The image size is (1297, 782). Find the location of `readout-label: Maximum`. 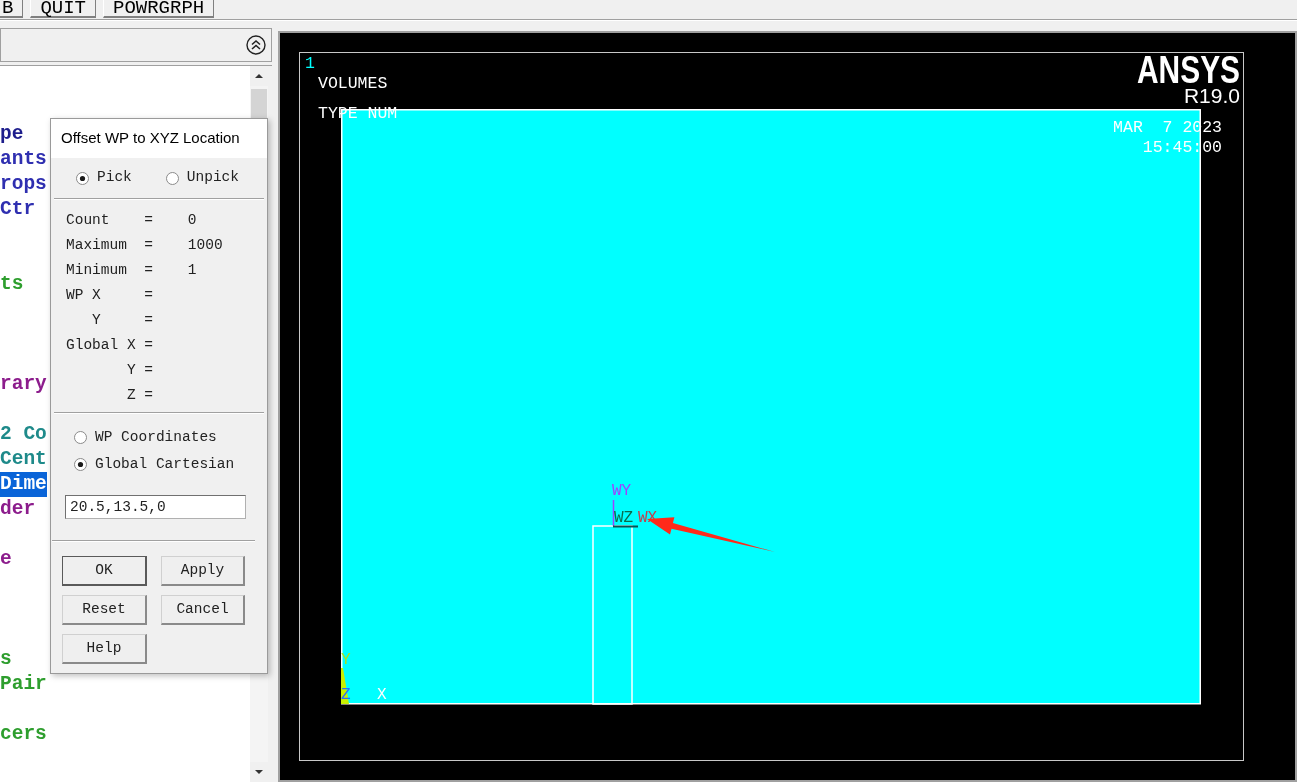

readout-label: Maximum is located at coordinates (96, 245).